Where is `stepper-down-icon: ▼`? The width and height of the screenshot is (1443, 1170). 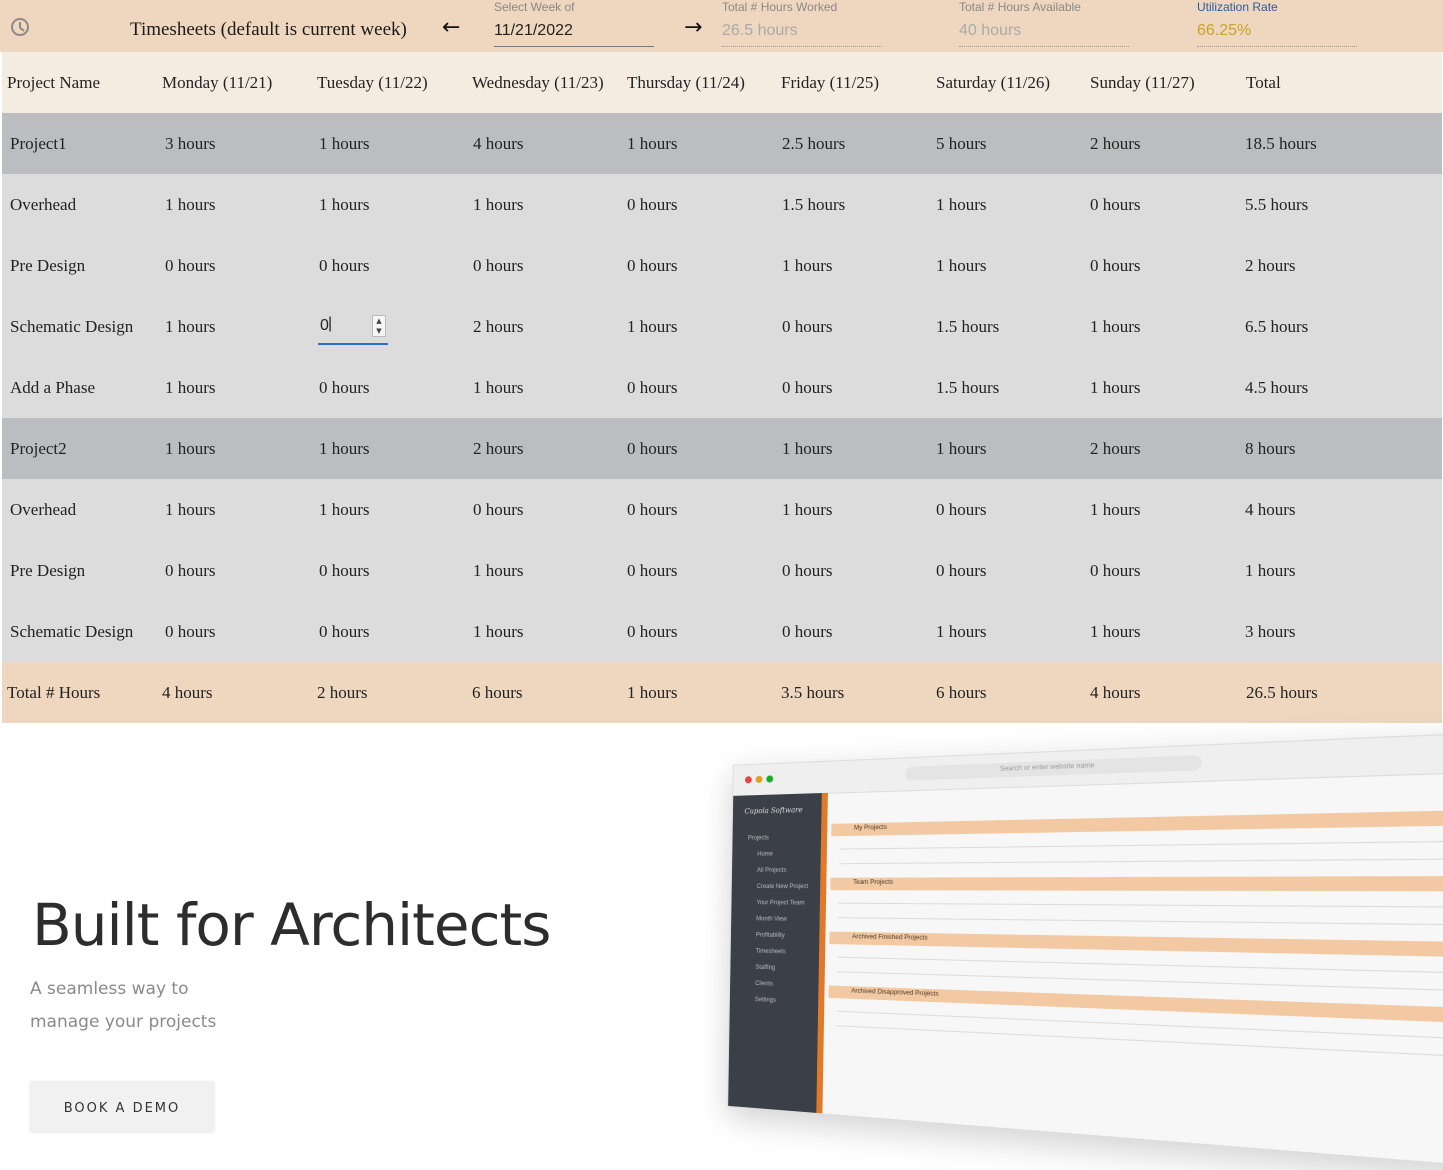 stepper-down-icon: ▼ is located at coordinates (379, 331).